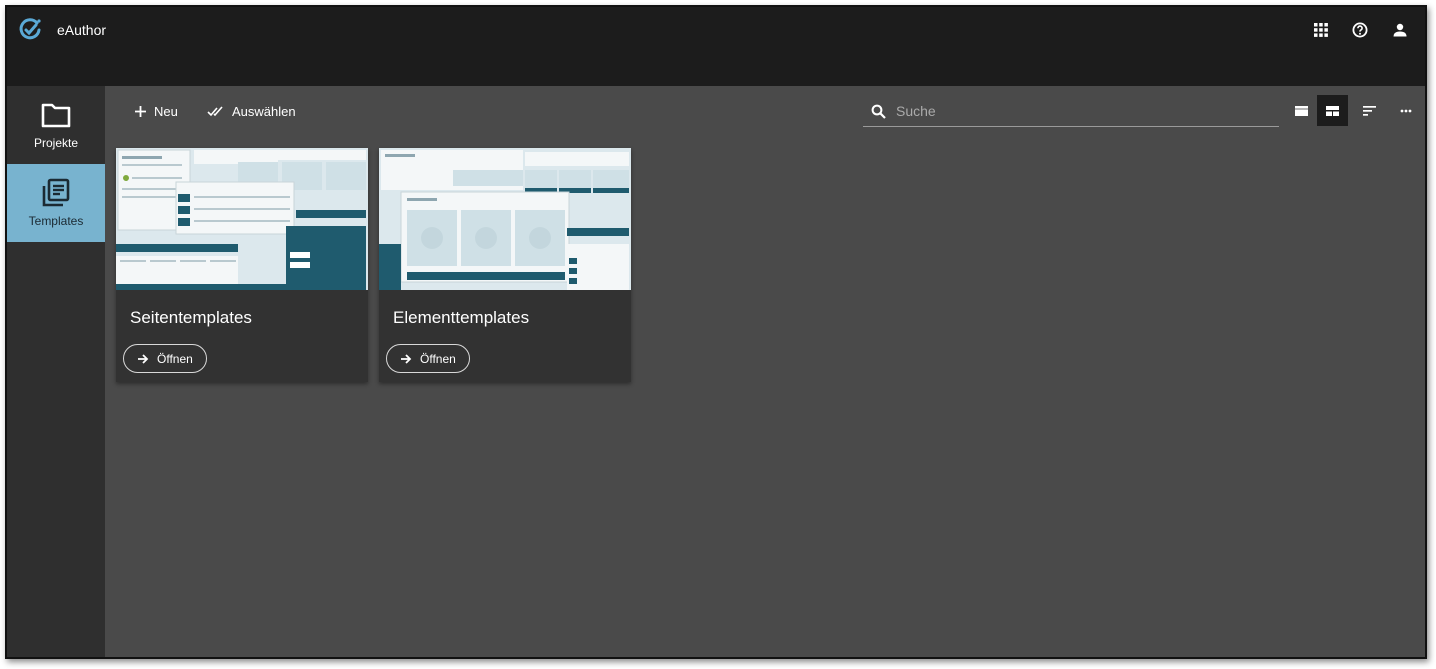  I want to click on double-check-icon, so click(215, 111).